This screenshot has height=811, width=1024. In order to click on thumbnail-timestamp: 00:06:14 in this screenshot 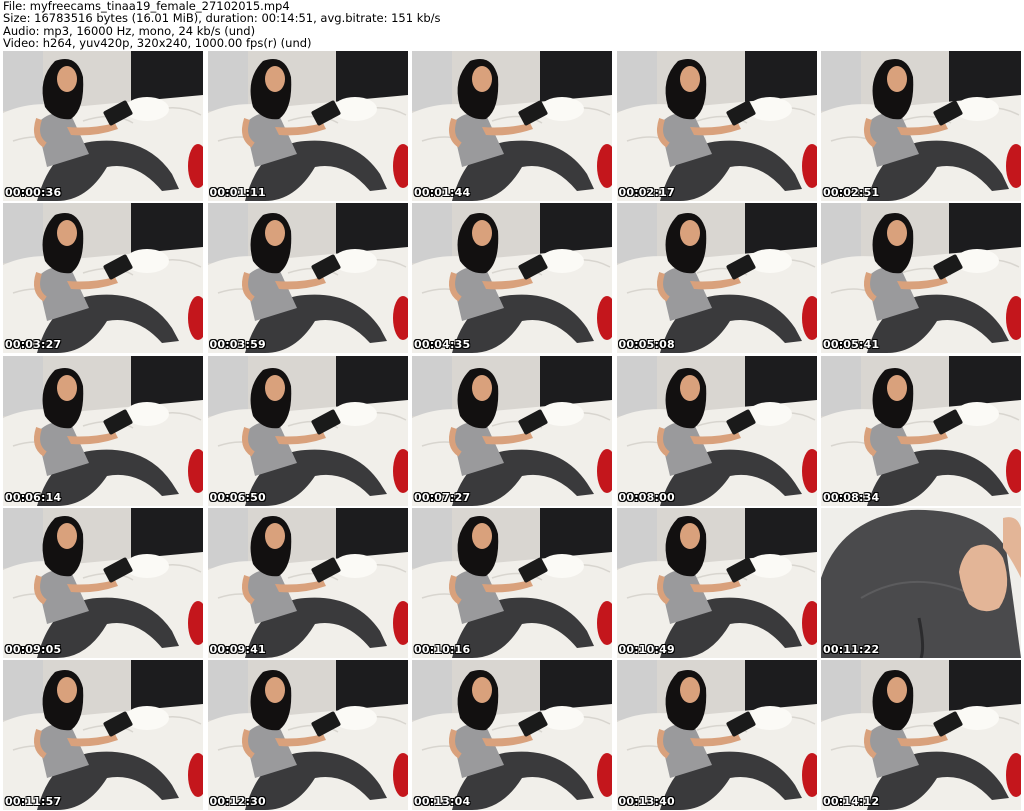, I will do `click(33, 497)`.